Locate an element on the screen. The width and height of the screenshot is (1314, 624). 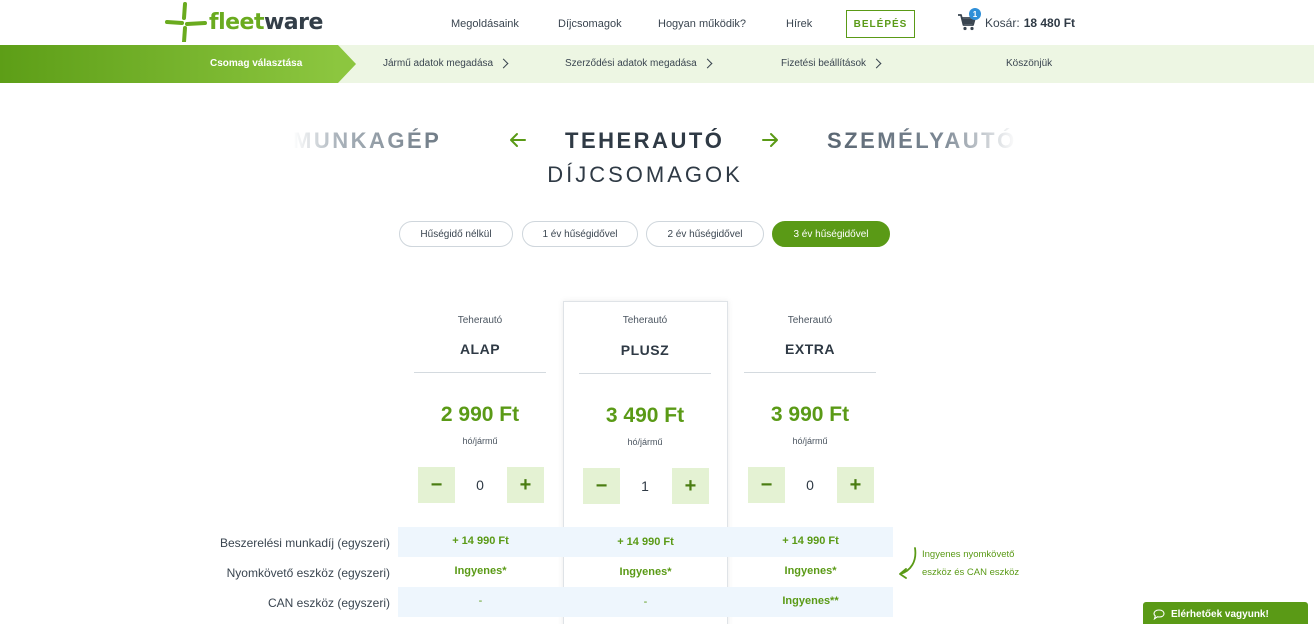
nav-megoldasaink: Megoldásaink is located at coordinates (485, 24).